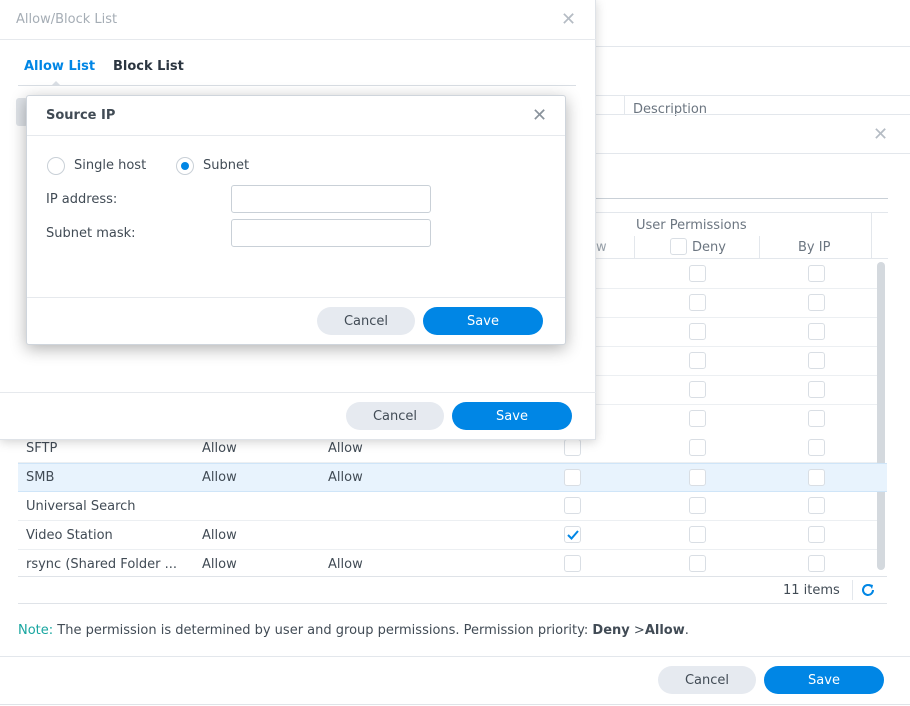 The width and height of the screenshot is (910, 706). I want to click on ip-address-input, so click(331, 199).